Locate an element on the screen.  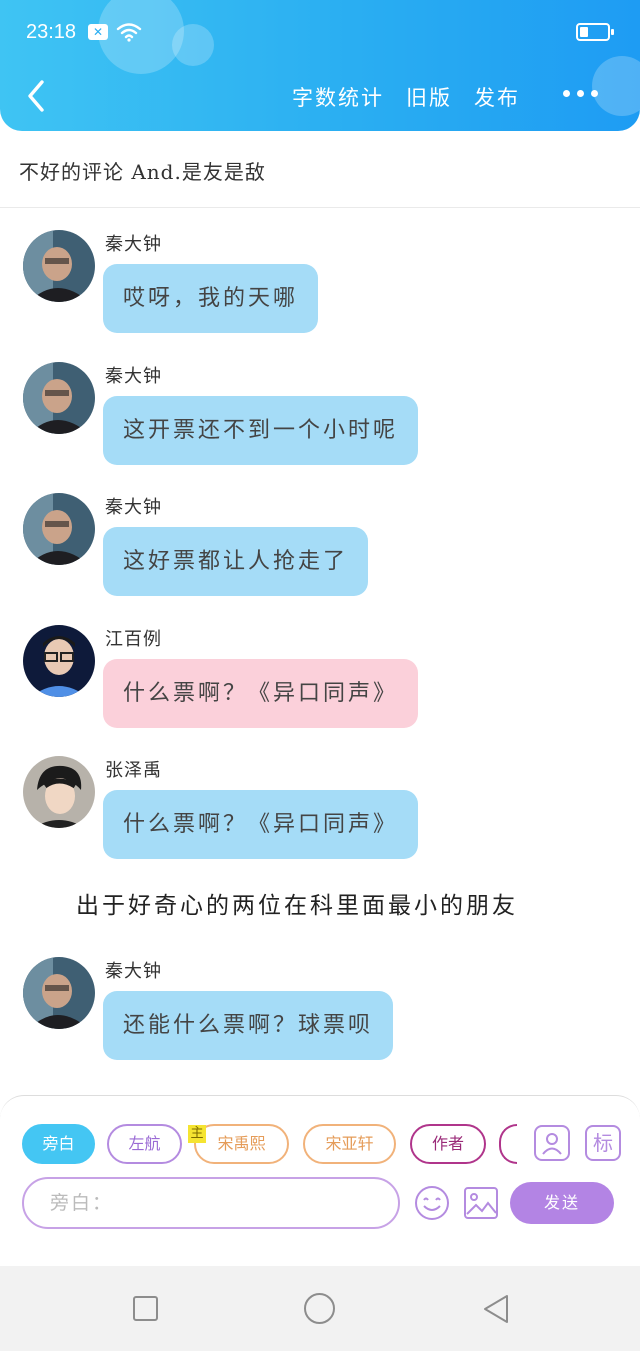
main-character-badge: 主 is located at coordinates (197, 1134).